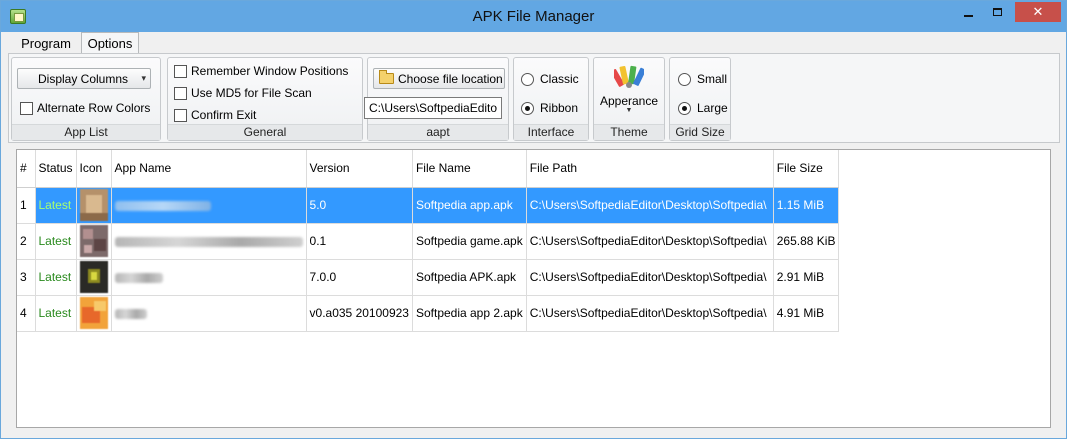 This screenshot has width=1067, height=439. Describe the element at coordinates (968, 16) in the screenshot. I see `minimize-icon` at that location.